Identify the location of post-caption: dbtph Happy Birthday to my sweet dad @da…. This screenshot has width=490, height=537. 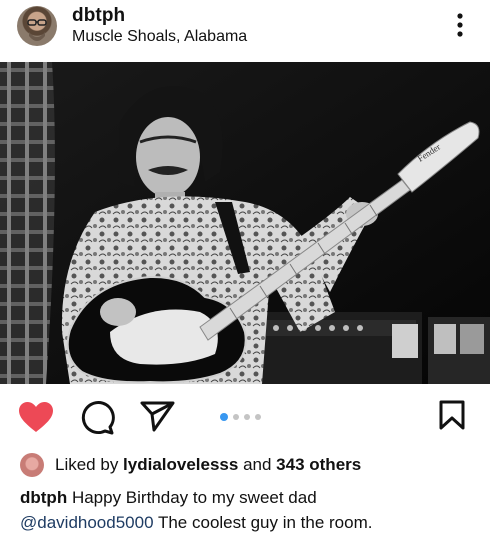
(250, 510).